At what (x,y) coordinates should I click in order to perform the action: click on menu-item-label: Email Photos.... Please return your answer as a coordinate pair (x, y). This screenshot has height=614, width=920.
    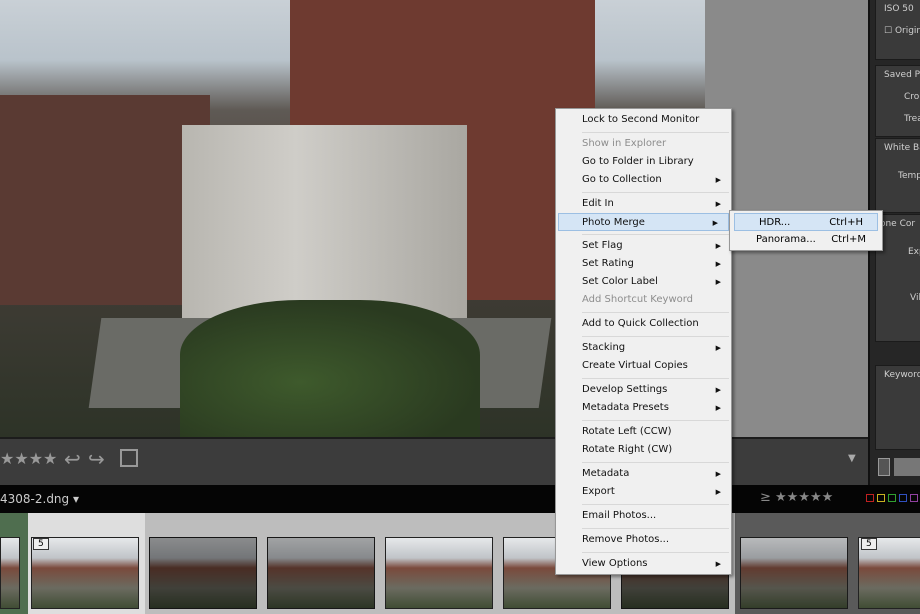
    Looking at the image, I should click on (619, 515).